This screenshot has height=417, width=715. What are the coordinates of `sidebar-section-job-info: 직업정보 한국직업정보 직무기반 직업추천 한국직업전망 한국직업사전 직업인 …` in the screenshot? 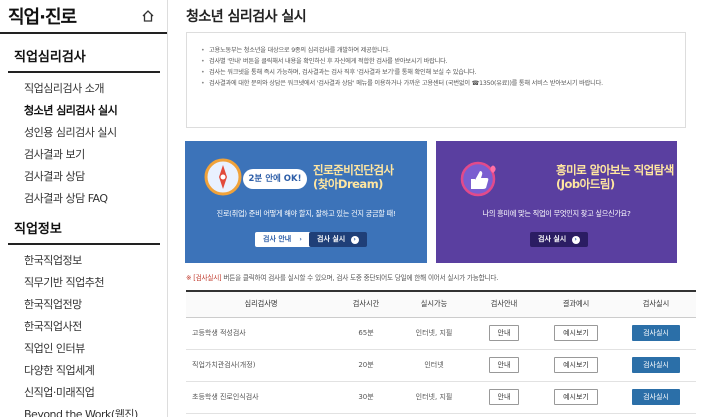 It's located at (83, 318).